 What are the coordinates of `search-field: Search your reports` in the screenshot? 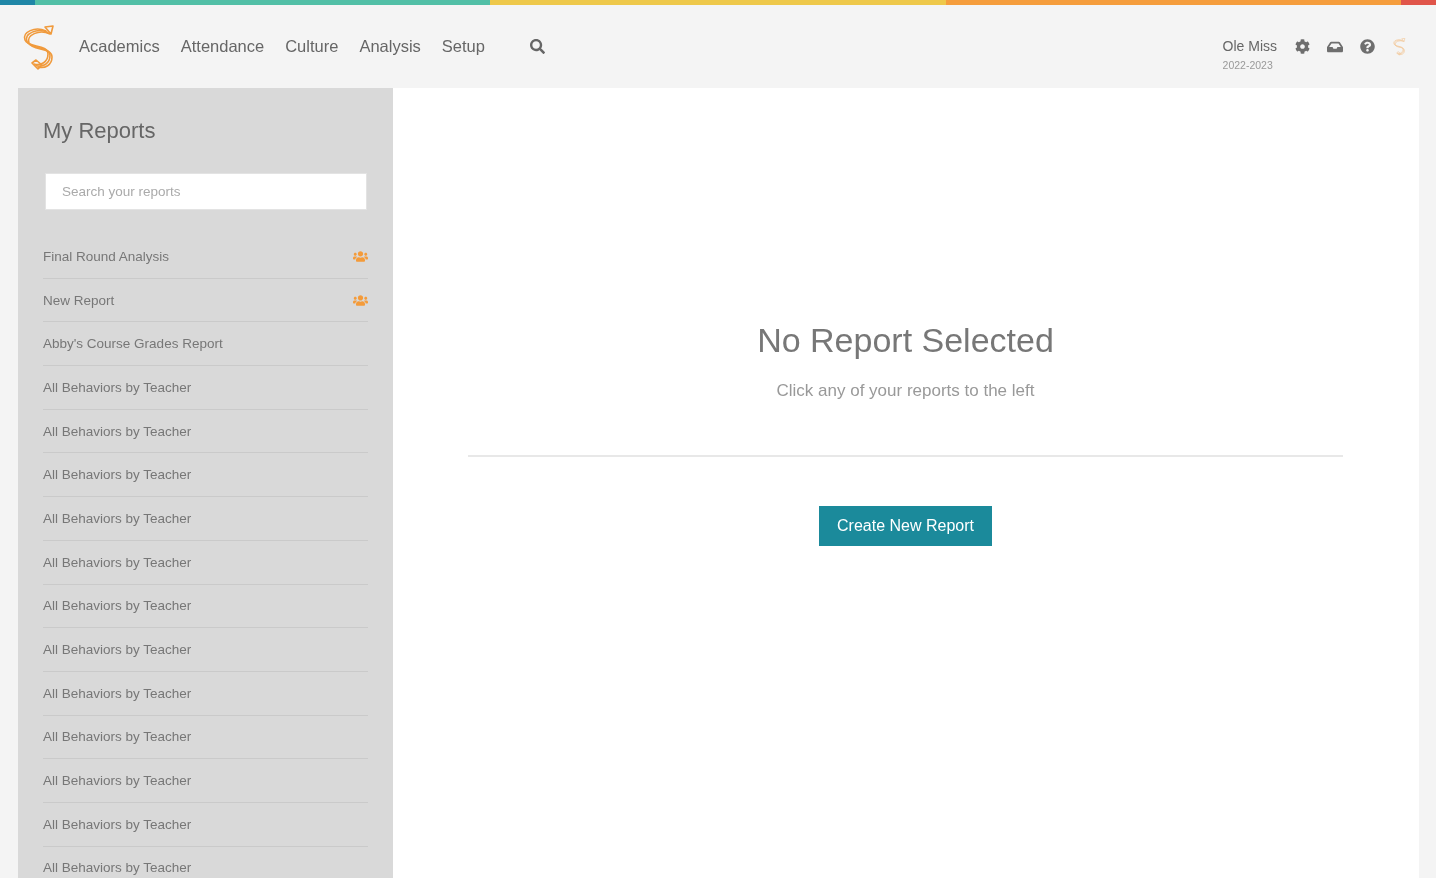 It's located at (206, 191).